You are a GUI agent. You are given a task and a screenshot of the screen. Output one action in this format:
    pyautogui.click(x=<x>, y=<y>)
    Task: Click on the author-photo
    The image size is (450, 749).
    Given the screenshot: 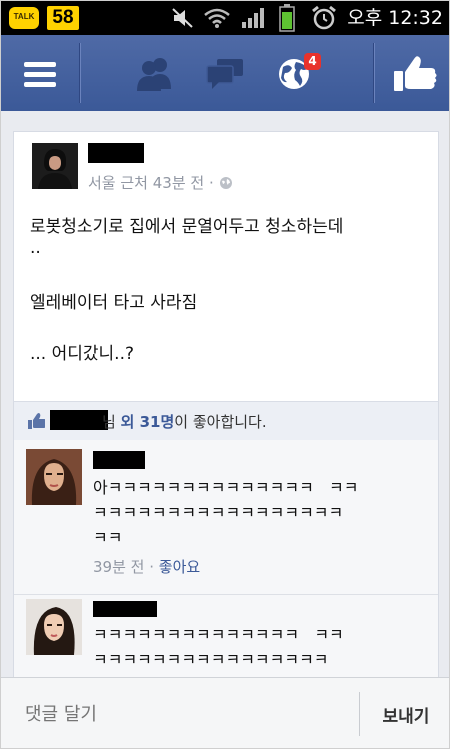 What is the action you would take?
    pyautogui.click(x=55, y=166)
    